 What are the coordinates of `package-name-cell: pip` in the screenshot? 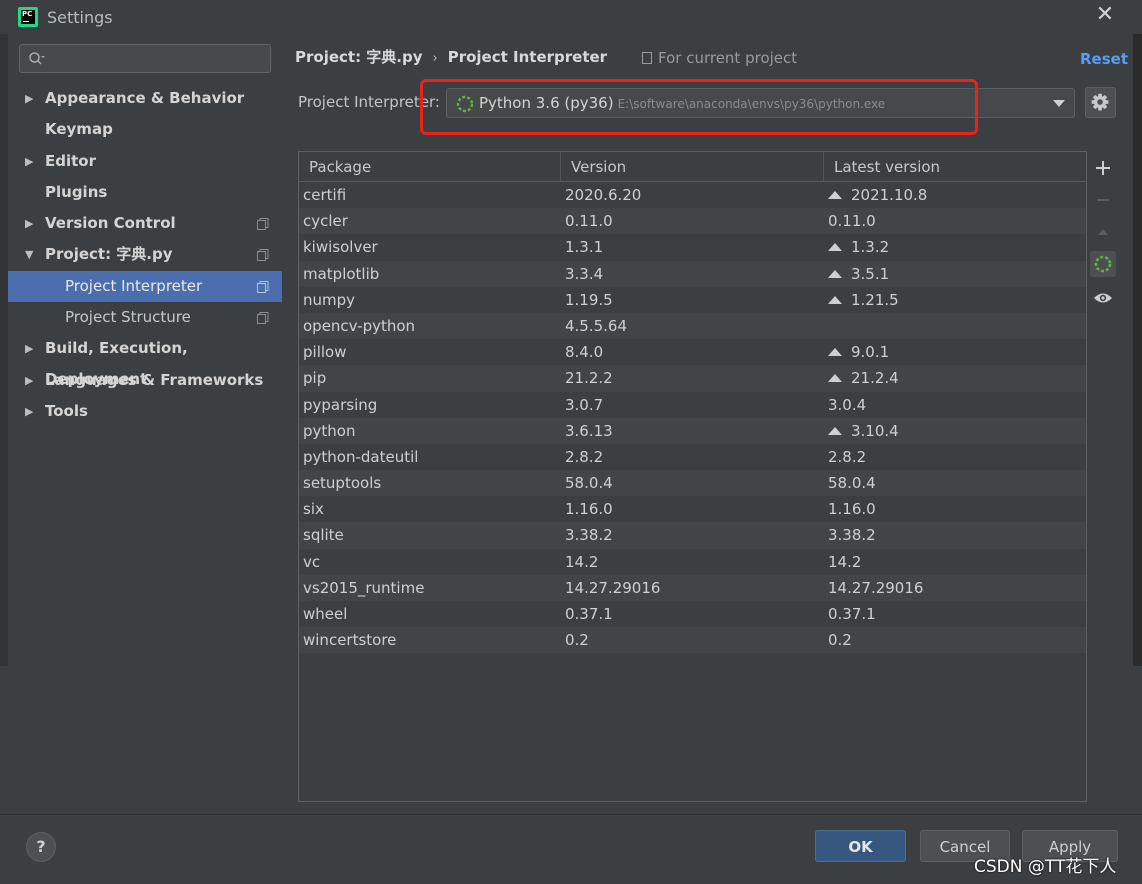 It's located at (315, 378).